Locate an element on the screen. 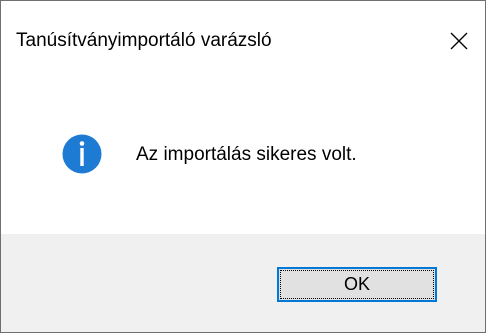  message-text: Az importálás sikeres volt. is located at coordinates (246, 154).